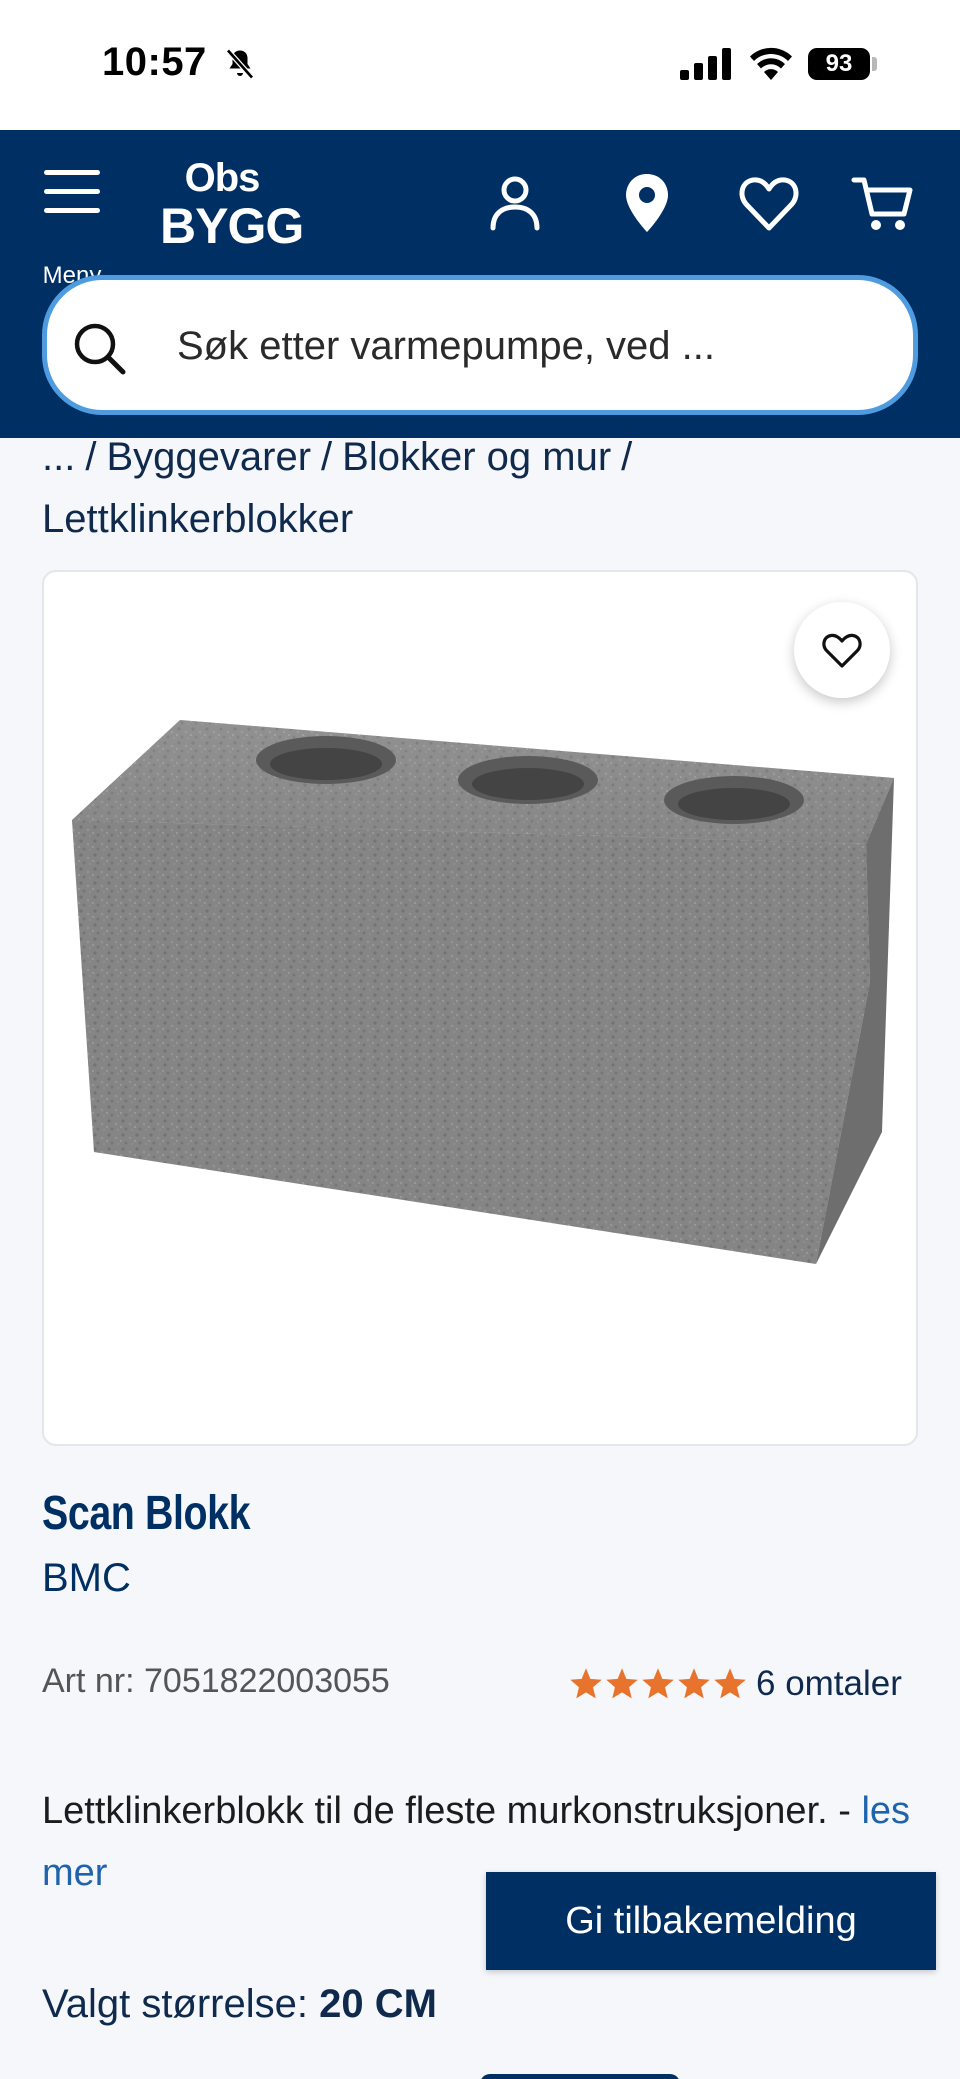 The image size is (960, 2079). I want to click on signal-icon, so click(705, 64).